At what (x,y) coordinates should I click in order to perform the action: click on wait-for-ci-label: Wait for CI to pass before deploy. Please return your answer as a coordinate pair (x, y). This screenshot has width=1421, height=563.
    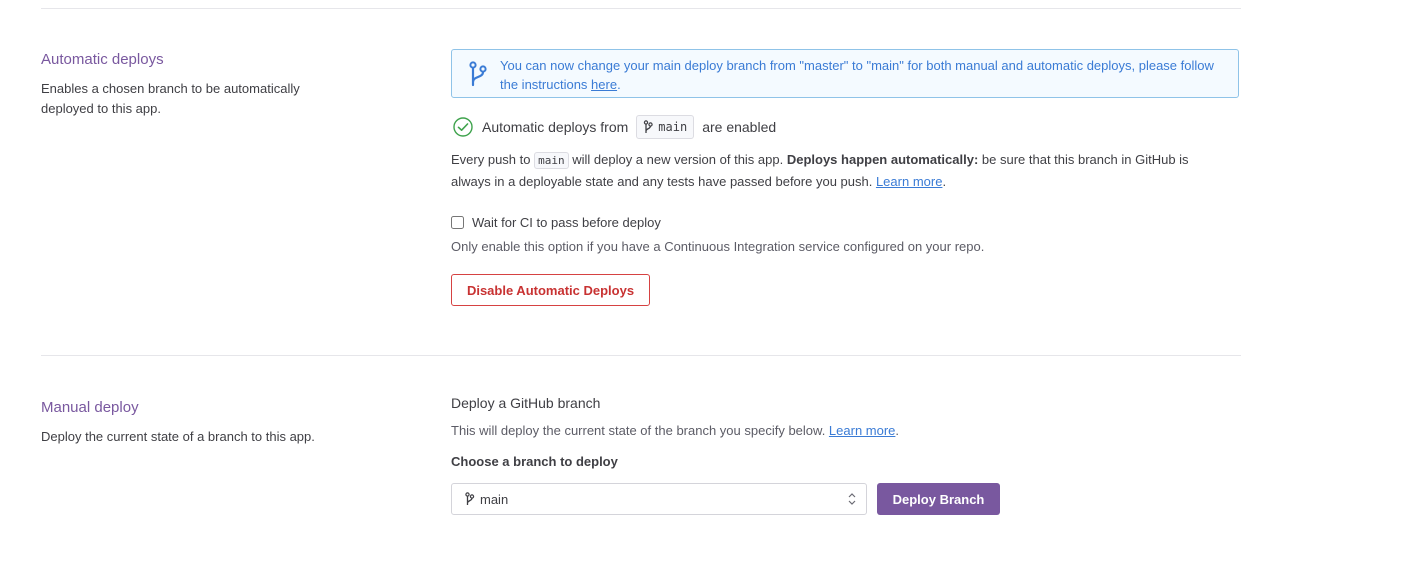
    Looking at the image, I should click on (566, 222).